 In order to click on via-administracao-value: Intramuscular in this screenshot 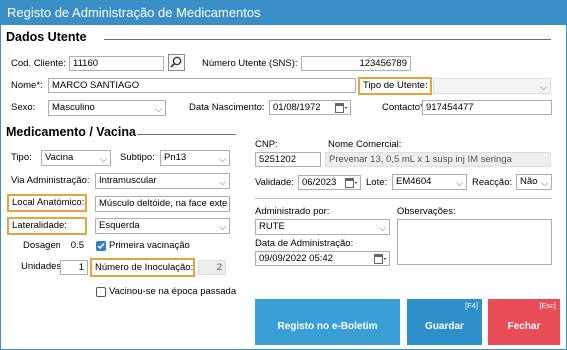, I will do `click(128, 180)`.